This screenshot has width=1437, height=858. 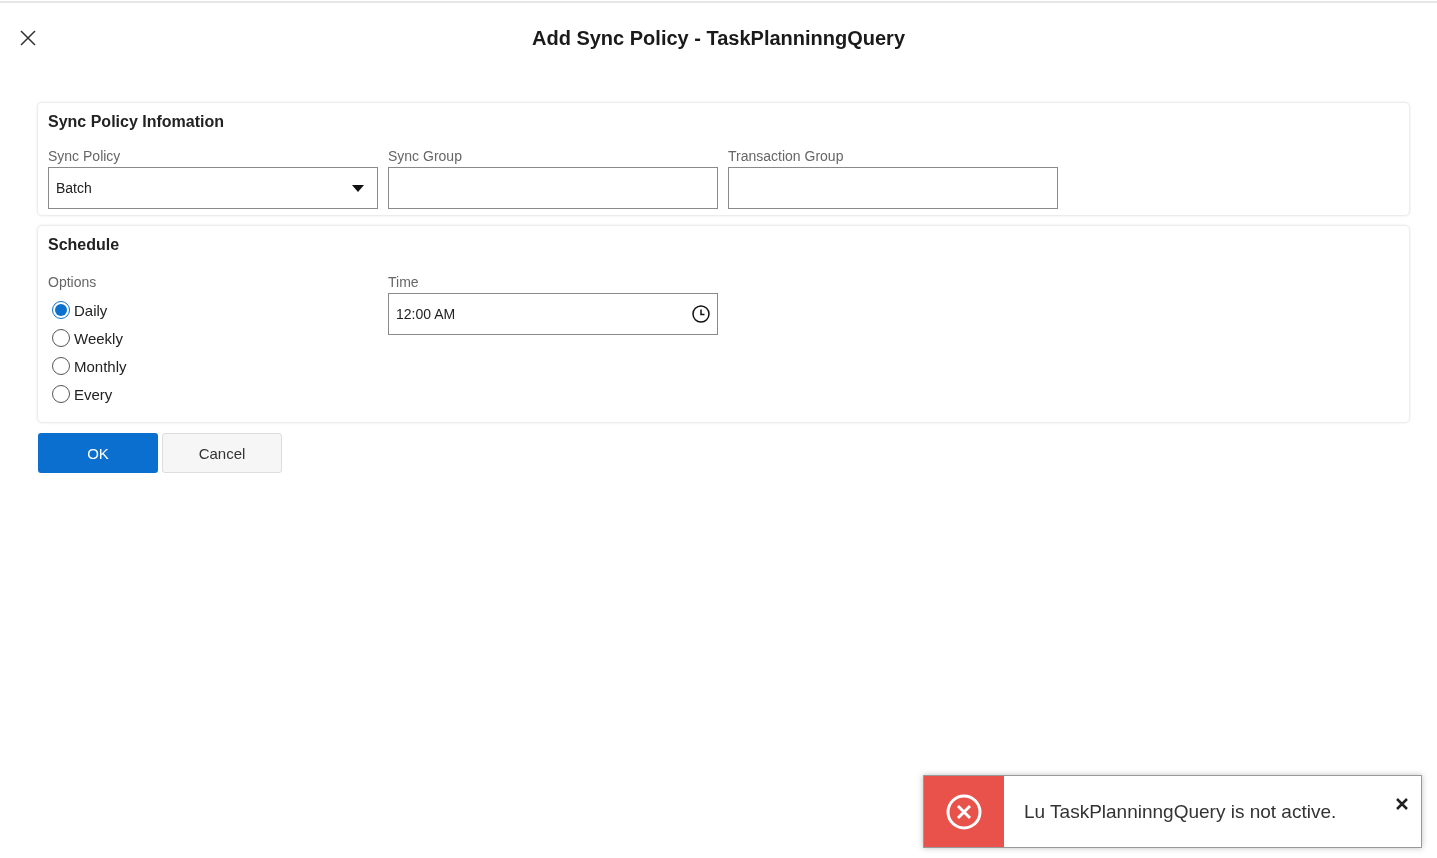 What do you see at coordinates (786, 156) in the screenshot?
I see `field-label: Transaction Group` at bounding box center [786, 156].